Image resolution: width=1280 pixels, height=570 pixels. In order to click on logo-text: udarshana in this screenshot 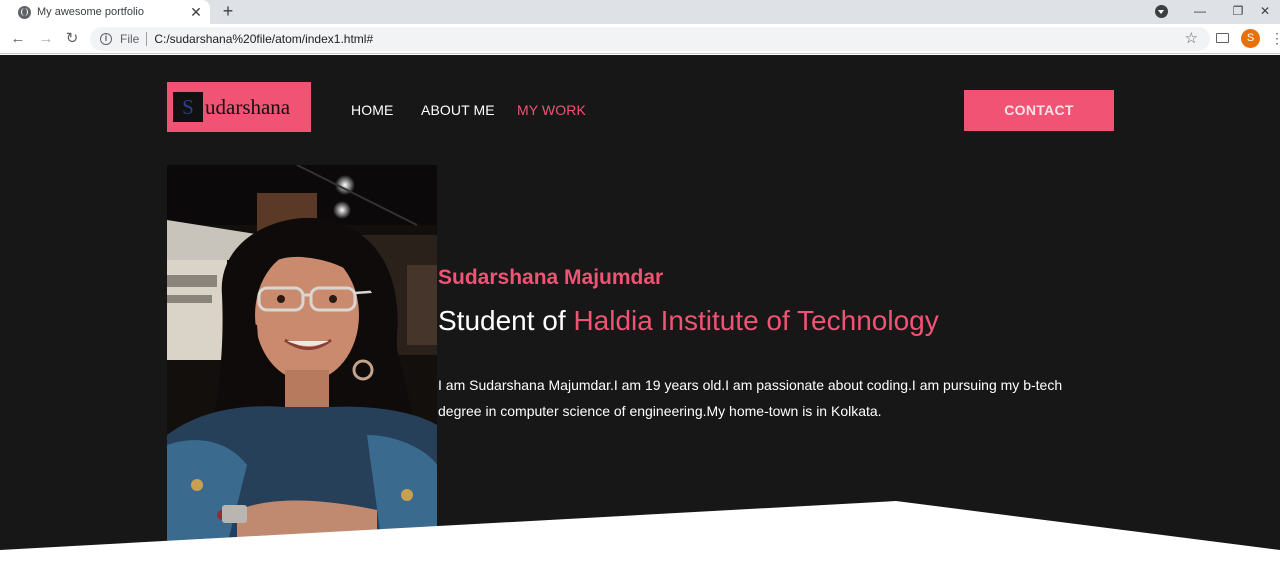, I will do `click(248, 106)`.